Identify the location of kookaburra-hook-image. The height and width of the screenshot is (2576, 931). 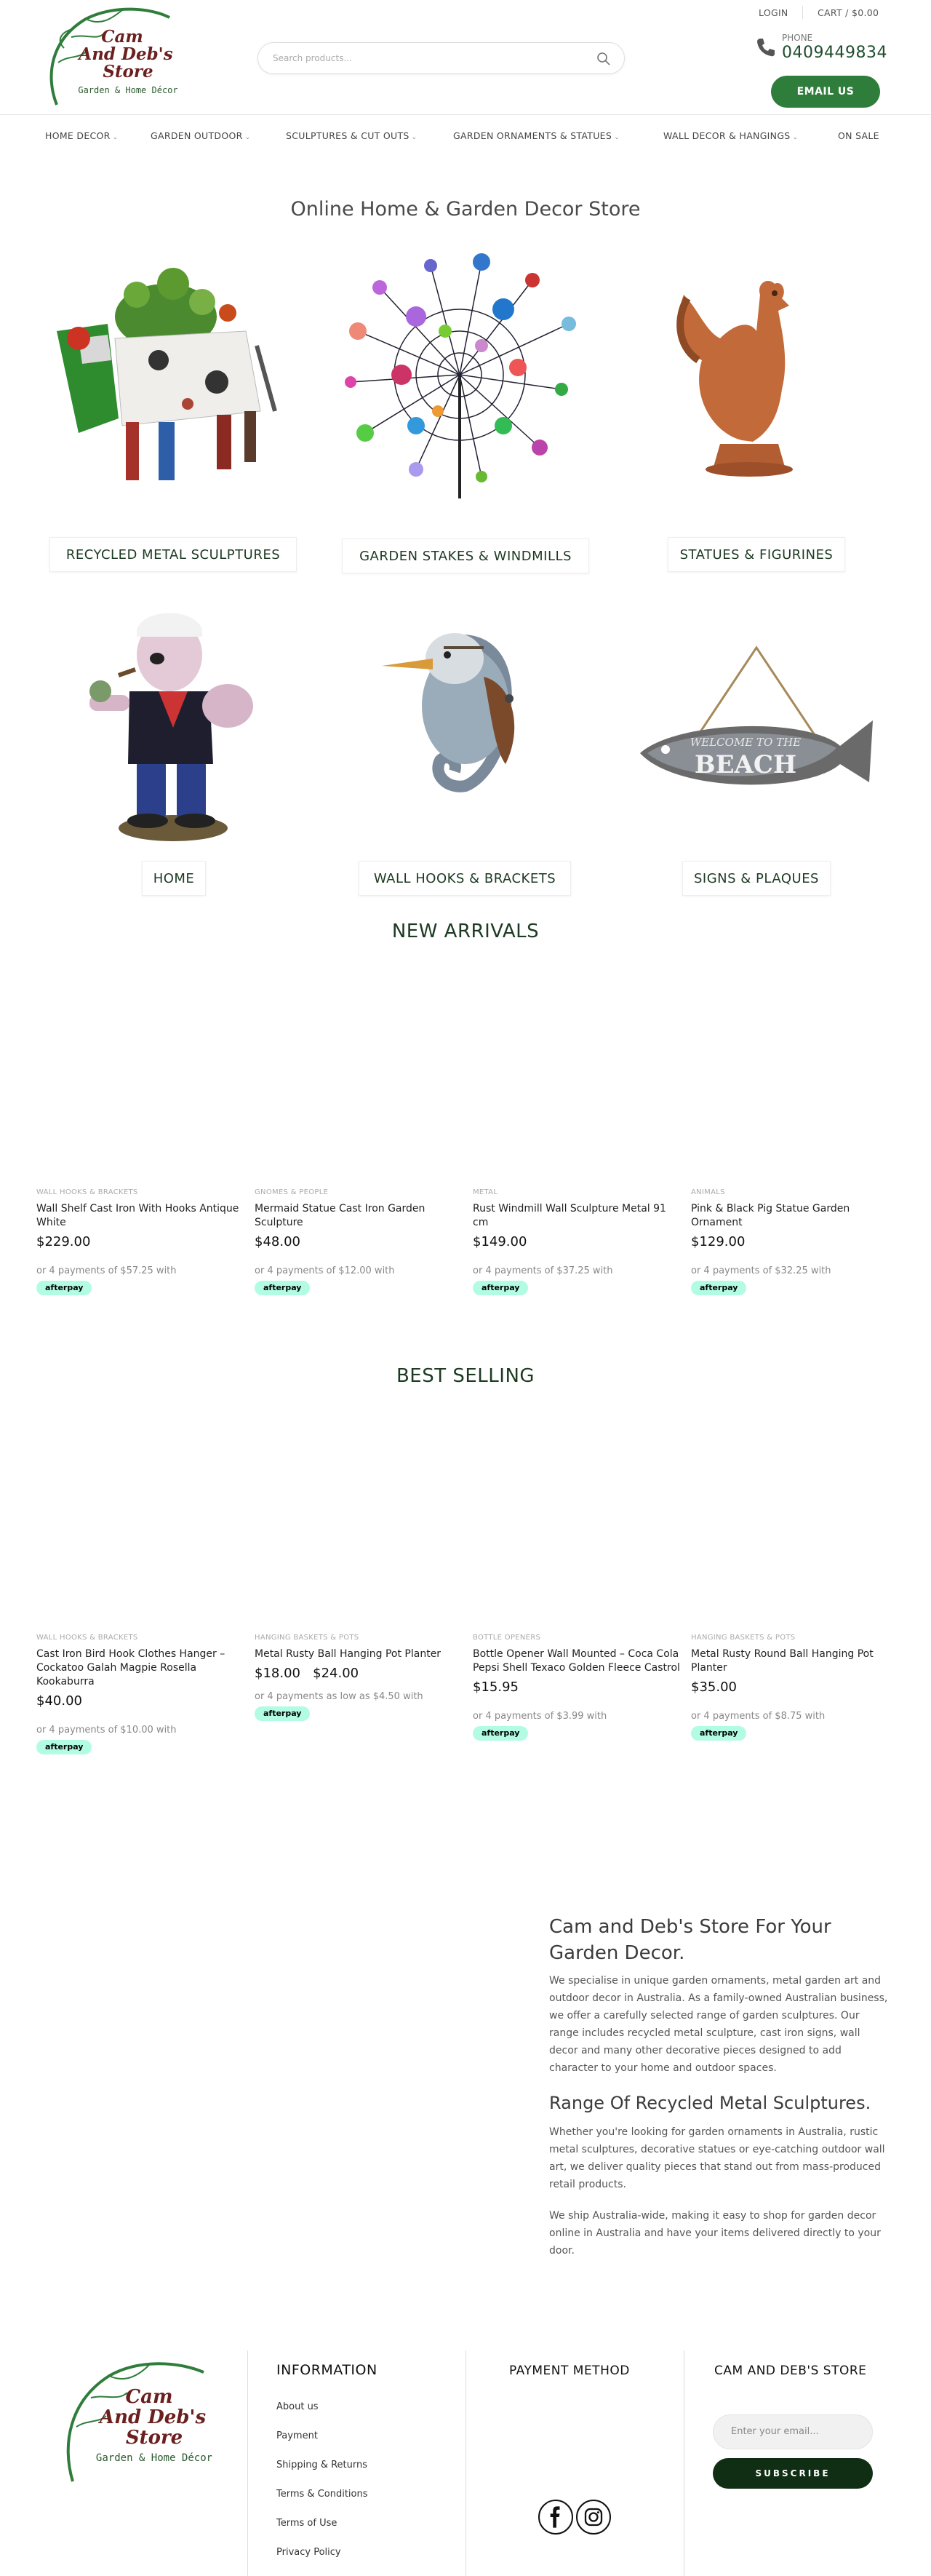
(462, 720).